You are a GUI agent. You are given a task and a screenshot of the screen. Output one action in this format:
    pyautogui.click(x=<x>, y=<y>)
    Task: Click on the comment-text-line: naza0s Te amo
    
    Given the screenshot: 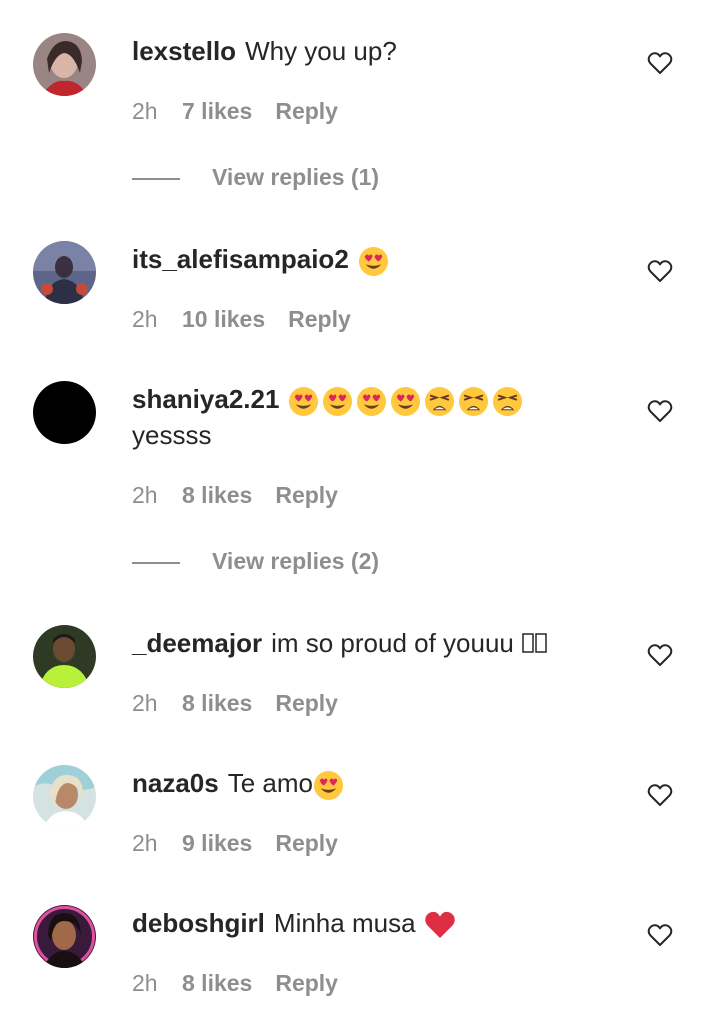 What is the action you would take?
    pyautogui.click(x=238, y=783)
    